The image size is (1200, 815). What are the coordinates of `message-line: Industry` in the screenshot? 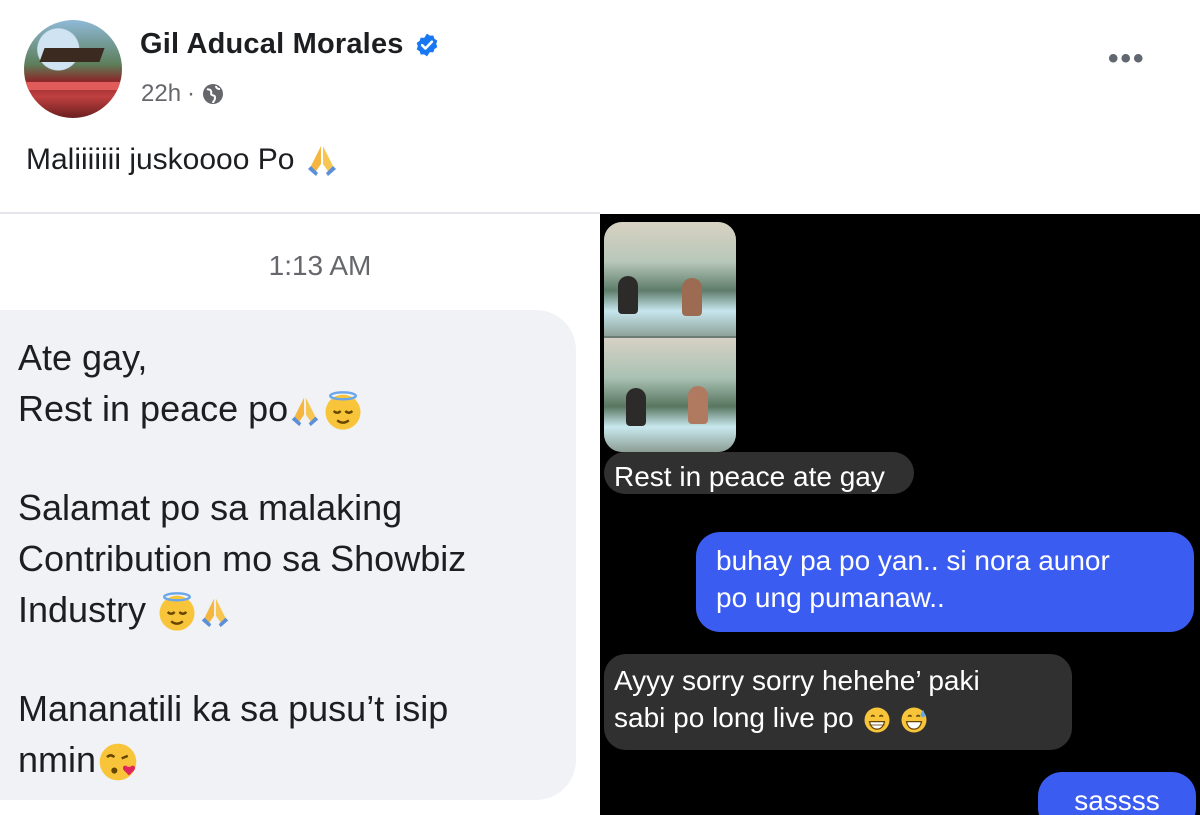 It's located at (293, 609).